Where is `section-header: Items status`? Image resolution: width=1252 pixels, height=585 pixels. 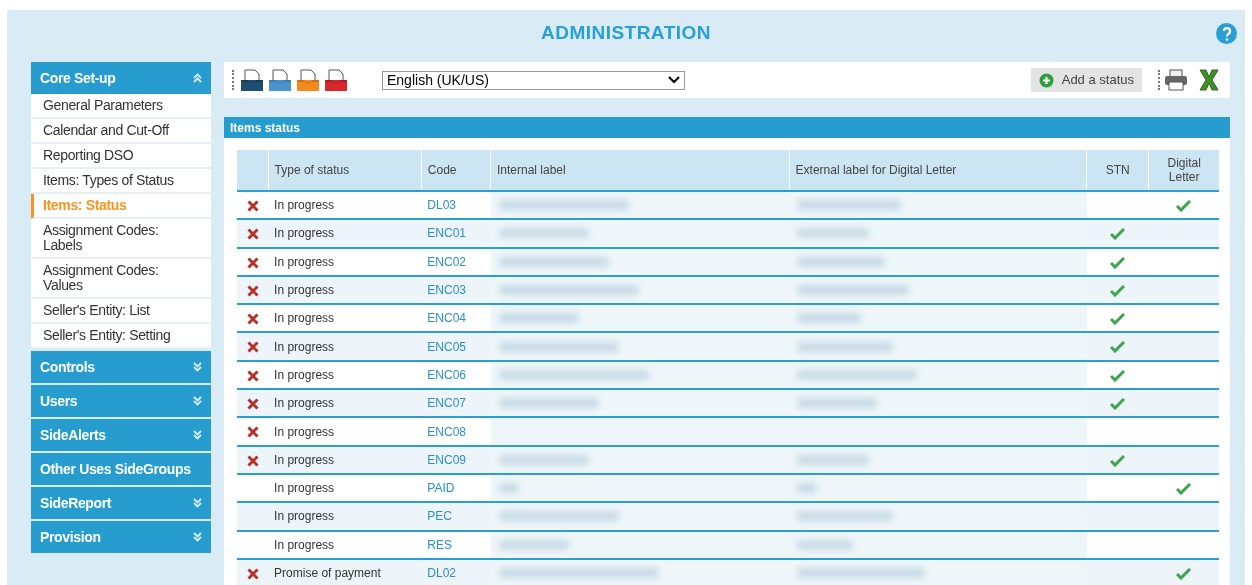
section-header: Items status is located at coordinates (727, 127).